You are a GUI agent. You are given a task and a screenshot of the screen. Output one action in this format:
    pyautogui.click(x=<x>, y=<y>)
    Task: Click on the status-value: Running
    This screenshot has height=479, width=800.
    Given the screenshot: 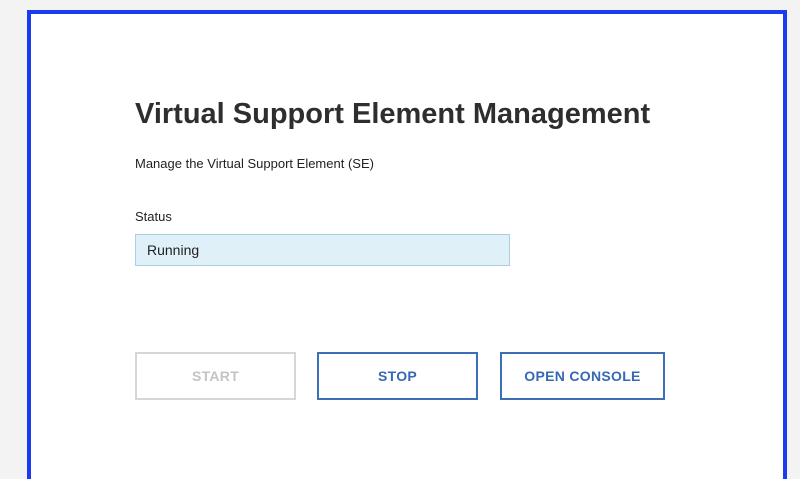 What is the action you would take?
    pyautogui.click(x=173, y=250)
    